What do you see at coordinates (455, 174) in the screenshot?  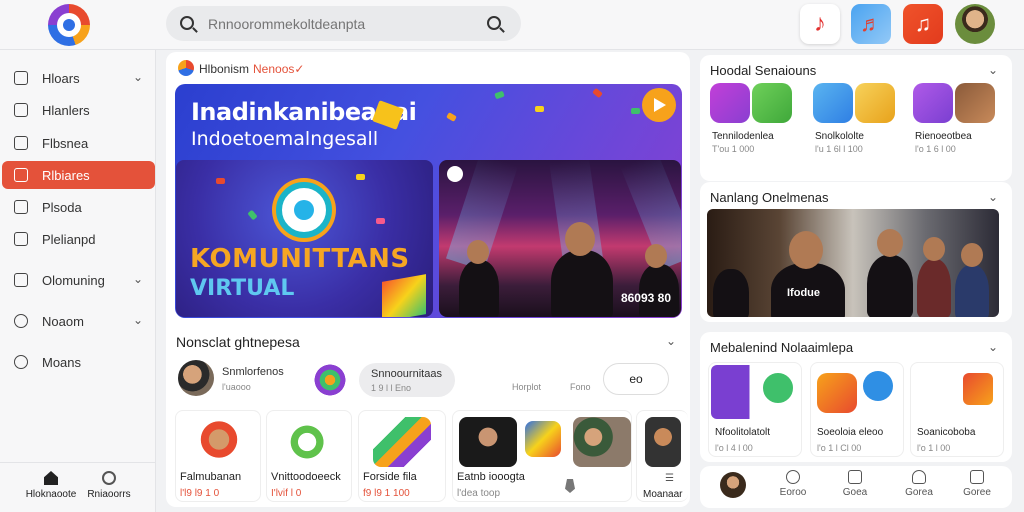 I see `live-icon` at bounding box center [455, 174].